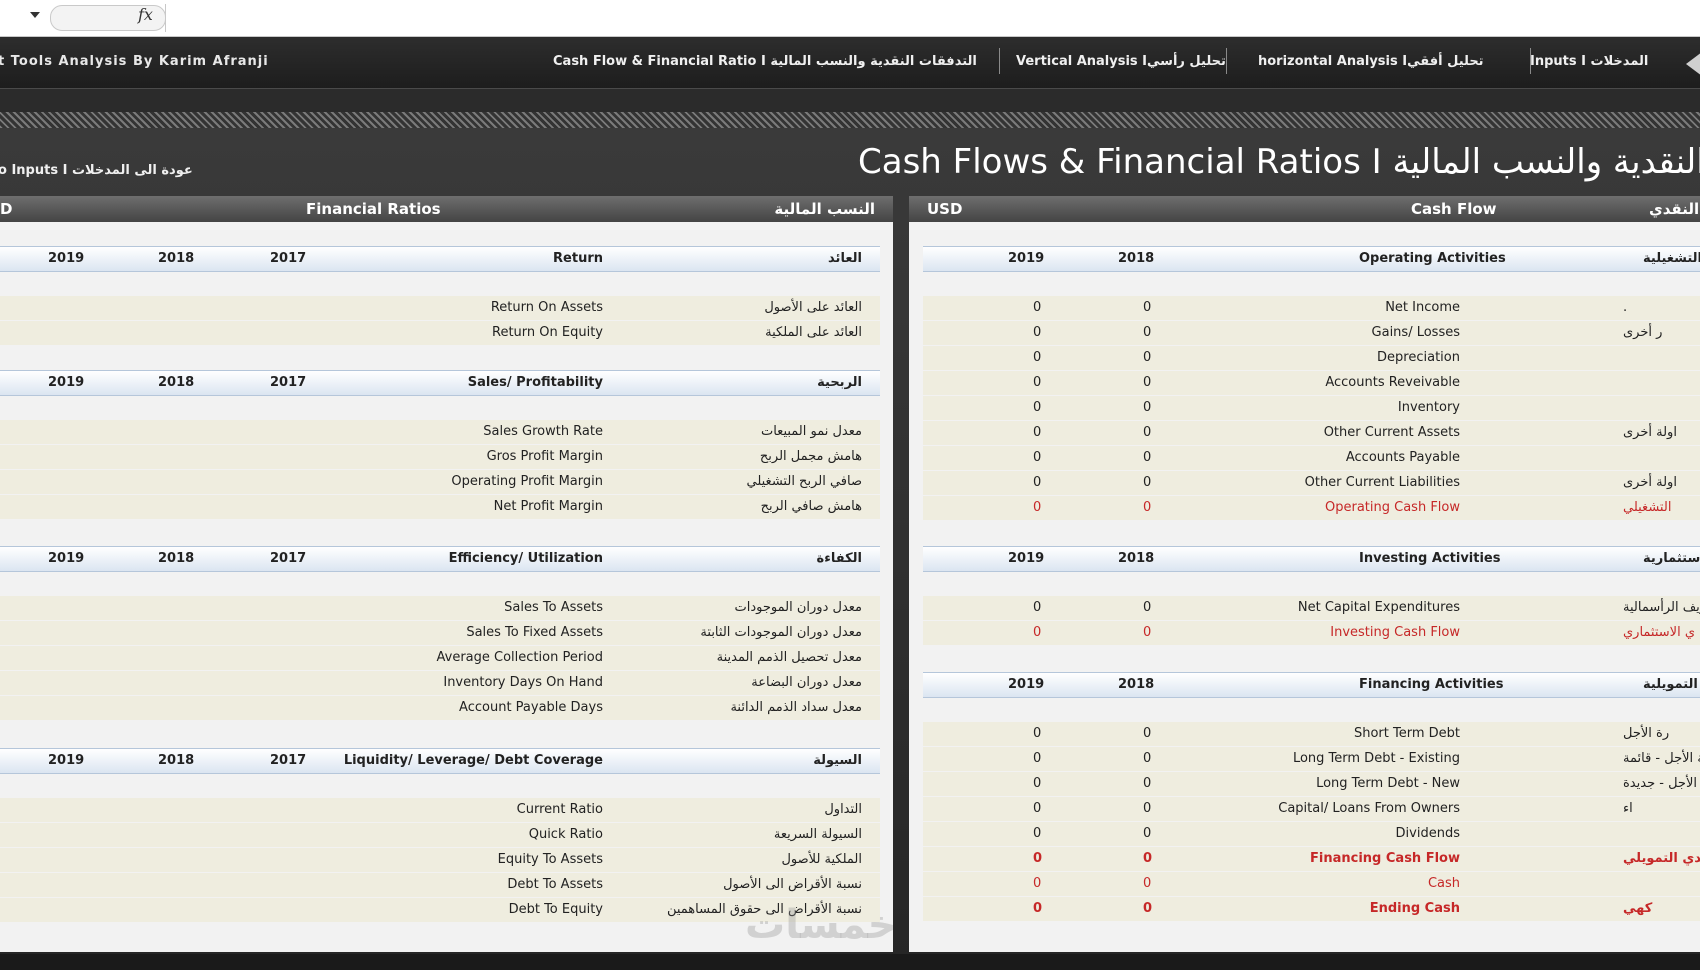 This screenshot has height=970, width=1700. What do you see at coordinates (839, 558) in the screenshot?
I see `section-name-ar: الكفاءة` at bounding box center [839, 558].